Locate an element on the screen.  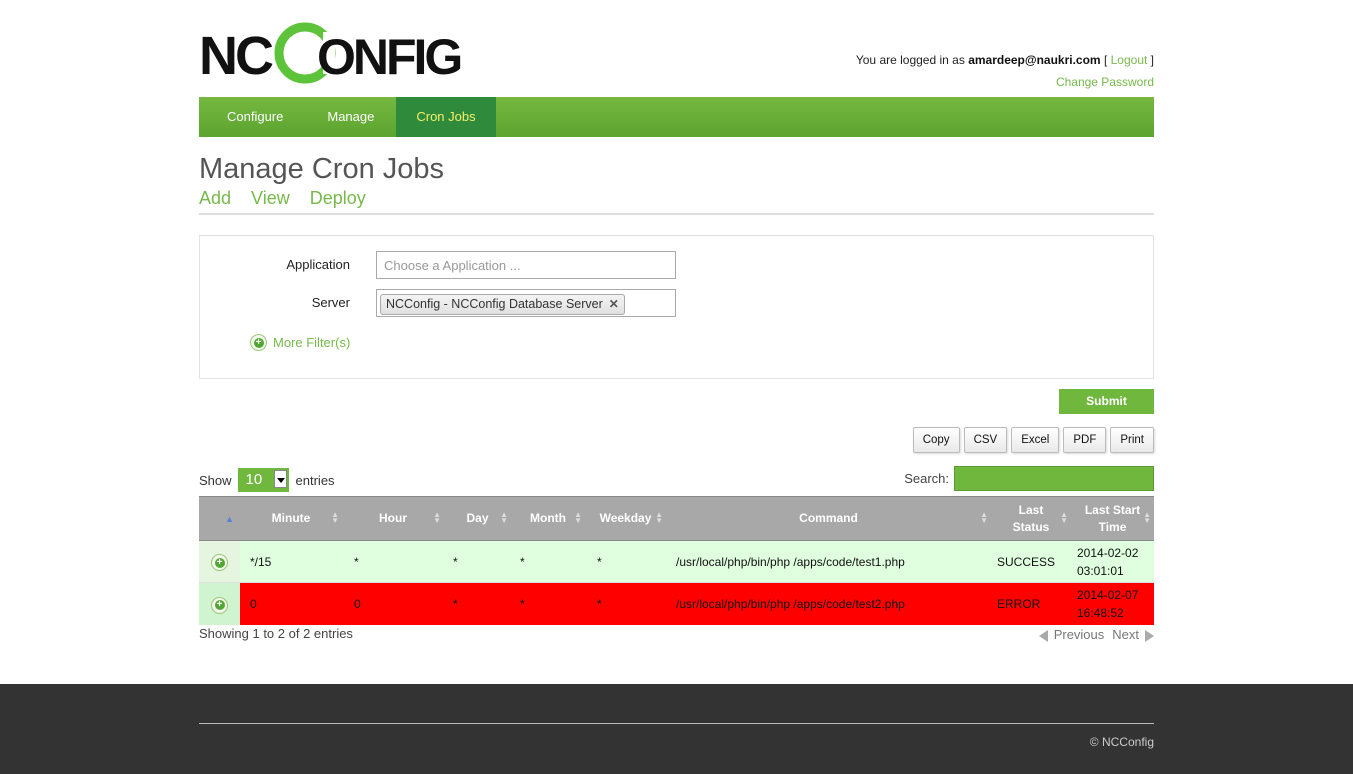
cell-day: * is located at coordinates (477, 603).